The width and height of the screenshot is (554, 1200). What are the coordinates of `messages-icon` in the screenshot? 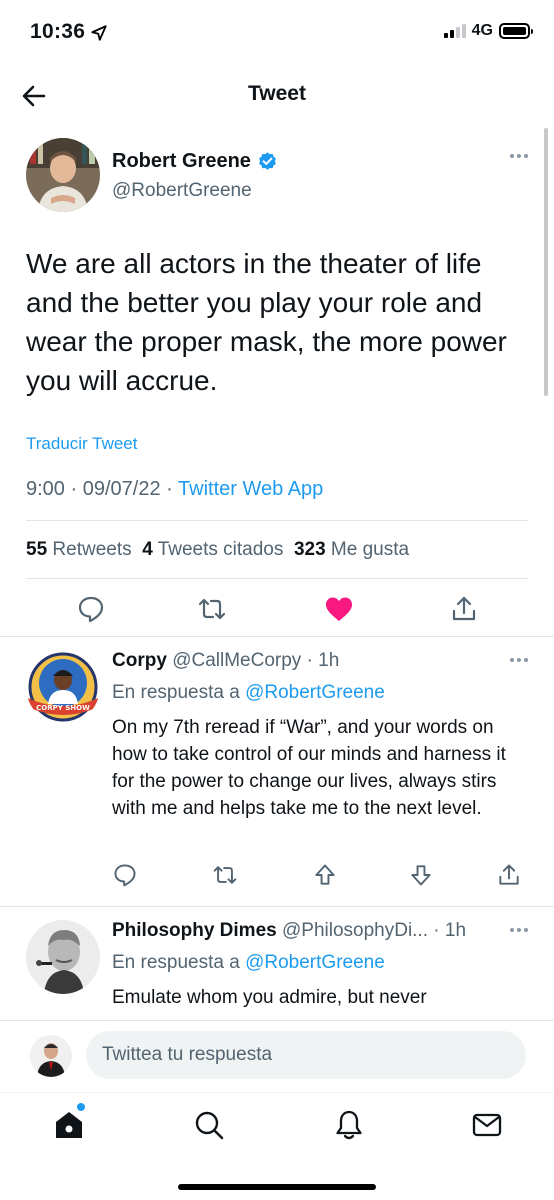 It's located at (487, 1125).